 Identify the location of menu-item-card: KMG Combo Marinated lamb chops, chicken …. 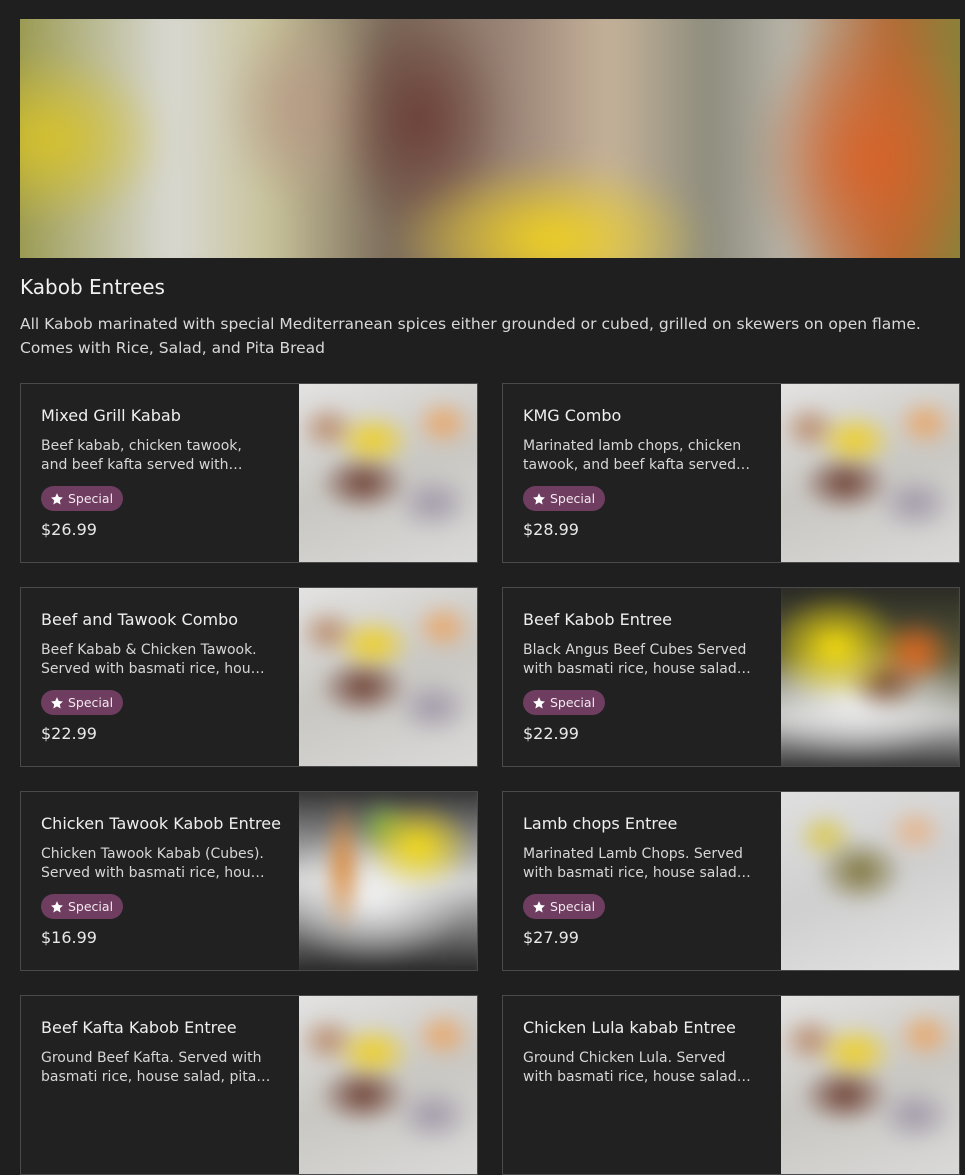
(731, 473).